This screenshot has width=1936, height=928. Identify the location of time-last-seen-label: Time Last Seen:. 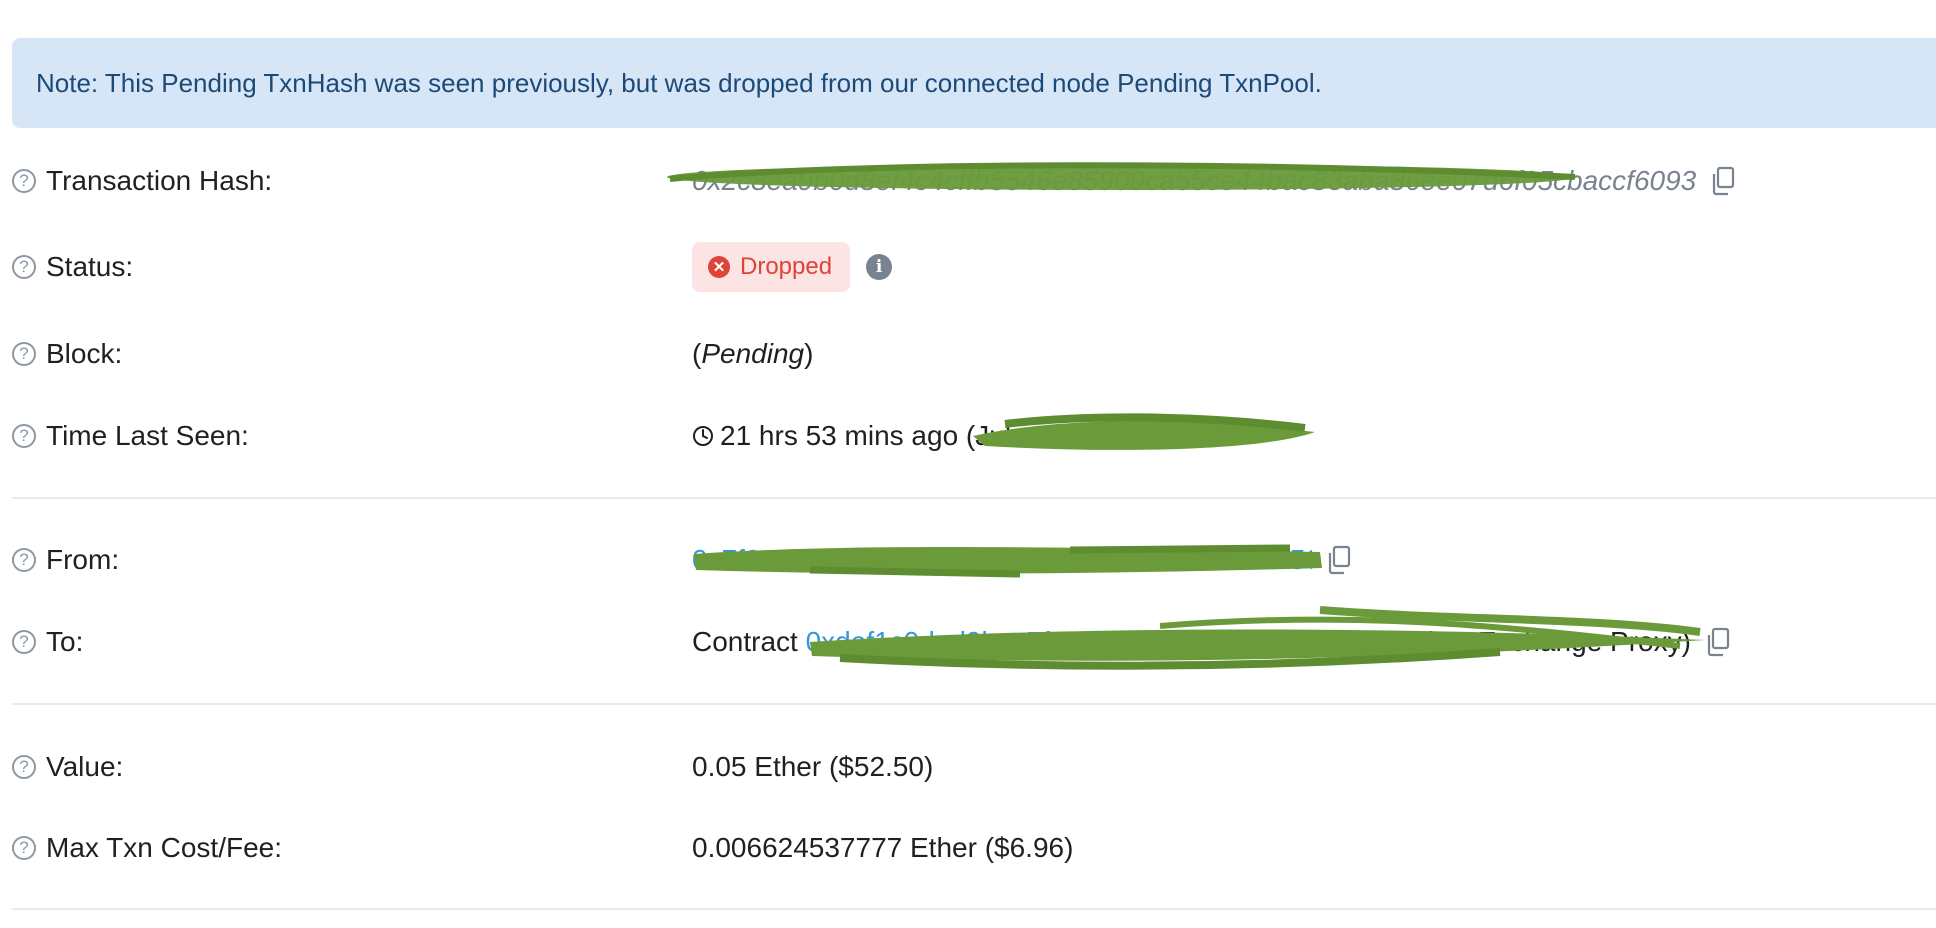
(147, 435).